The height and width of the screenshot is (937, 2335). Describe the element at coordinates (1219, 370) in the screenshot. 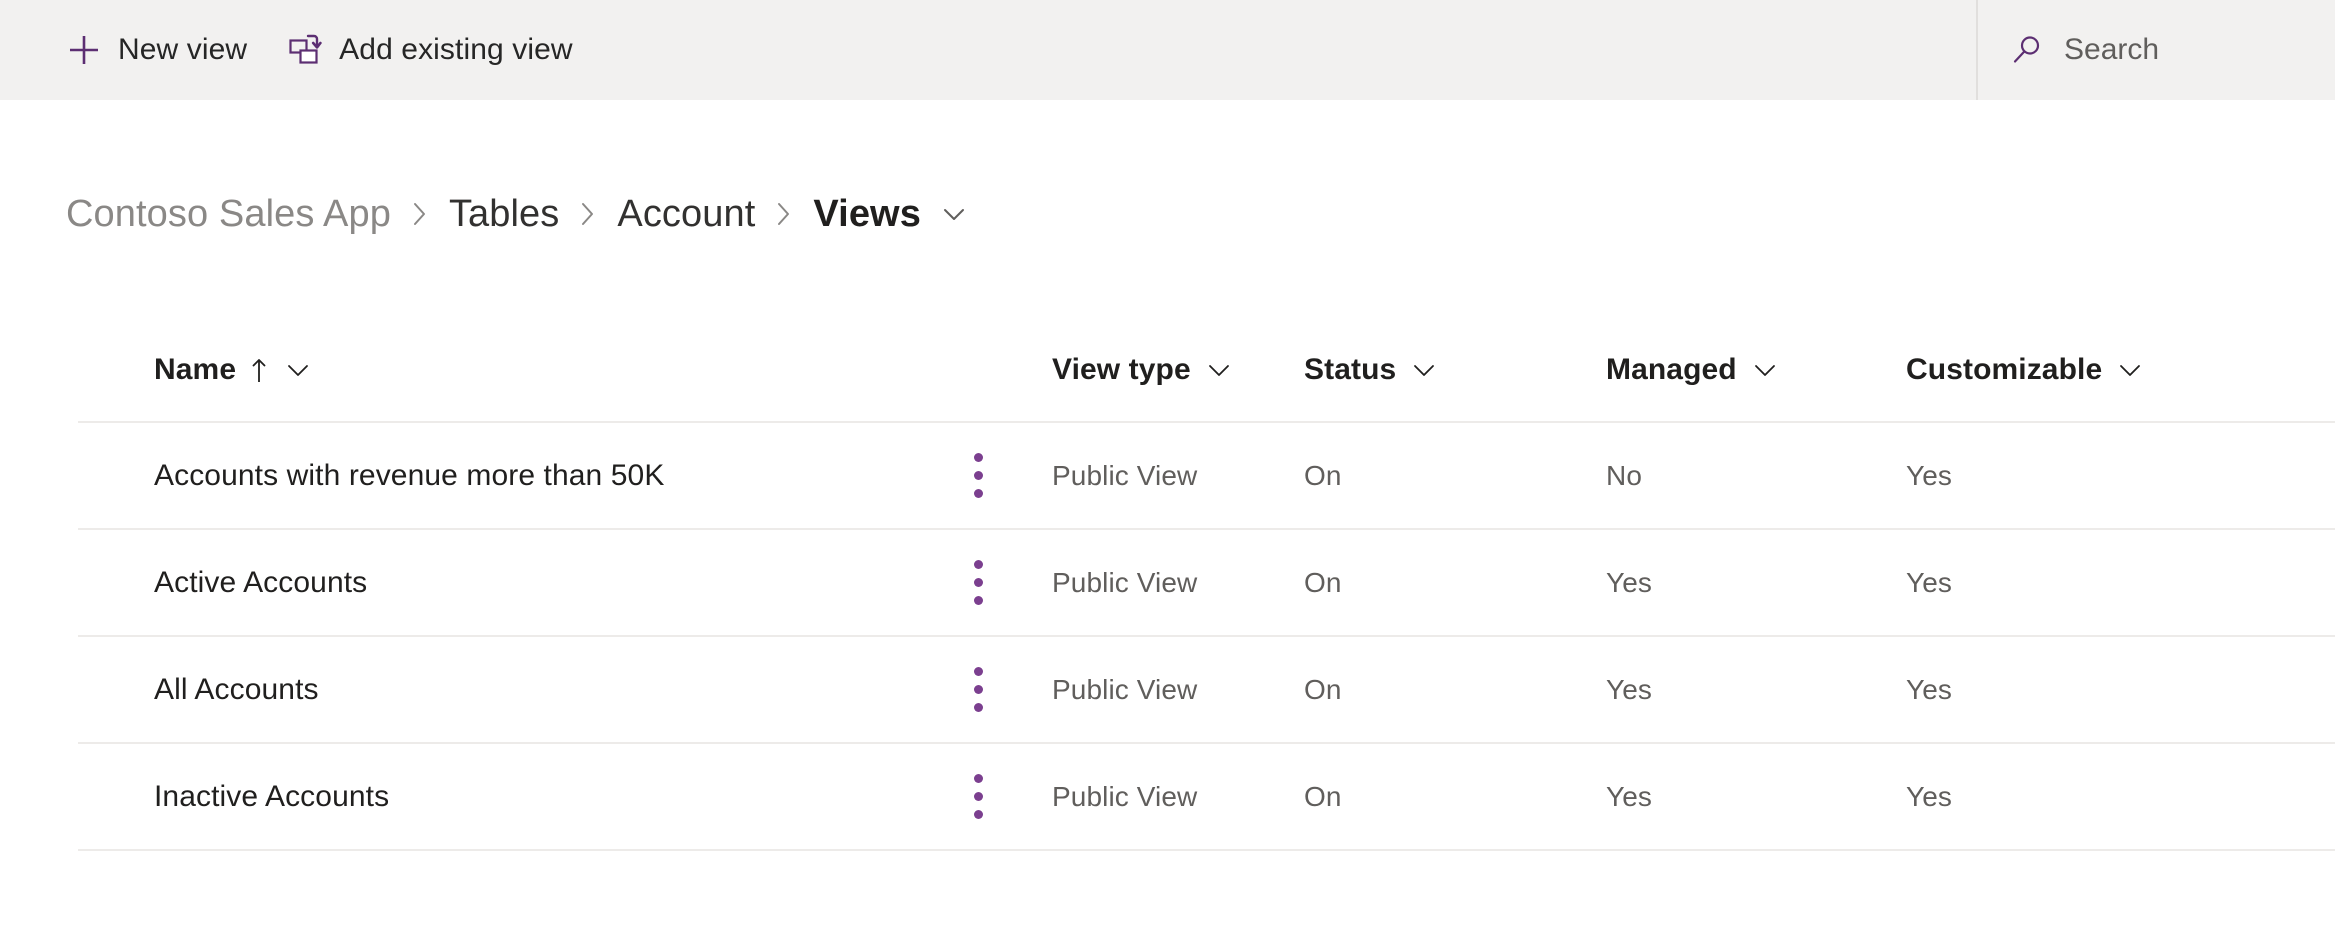

I see `column-header-view-type-chevron-down-icon` at that location.